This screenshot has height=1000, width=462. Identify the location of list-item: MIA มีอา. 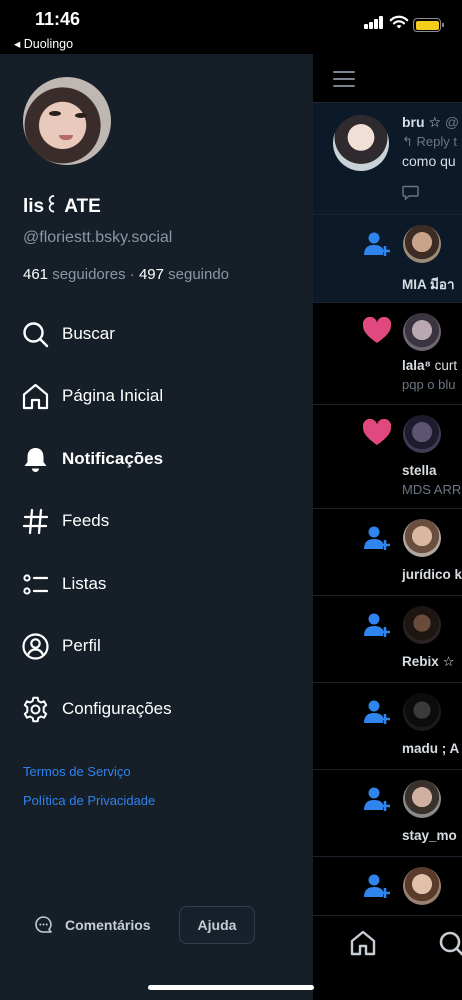
(387, 259).